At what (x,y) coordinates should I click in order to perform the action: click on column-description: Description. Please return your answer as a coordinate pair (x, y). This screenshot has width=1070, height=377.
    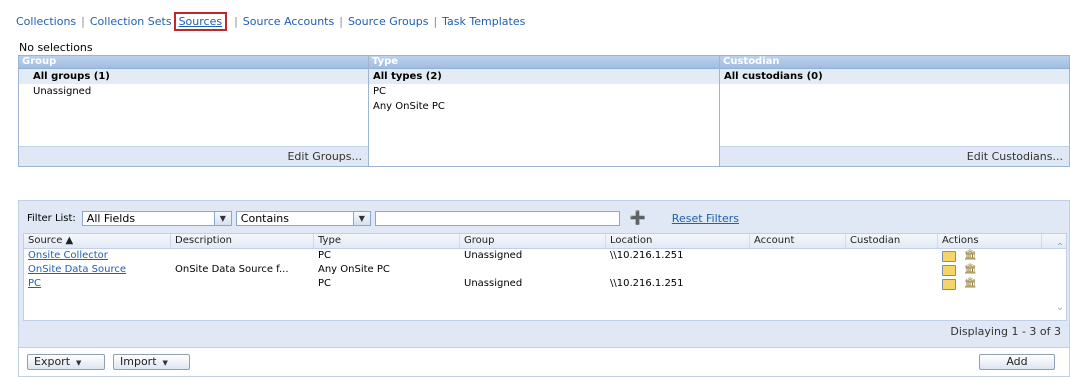
    Looking at the image, I should click on (242, 241).